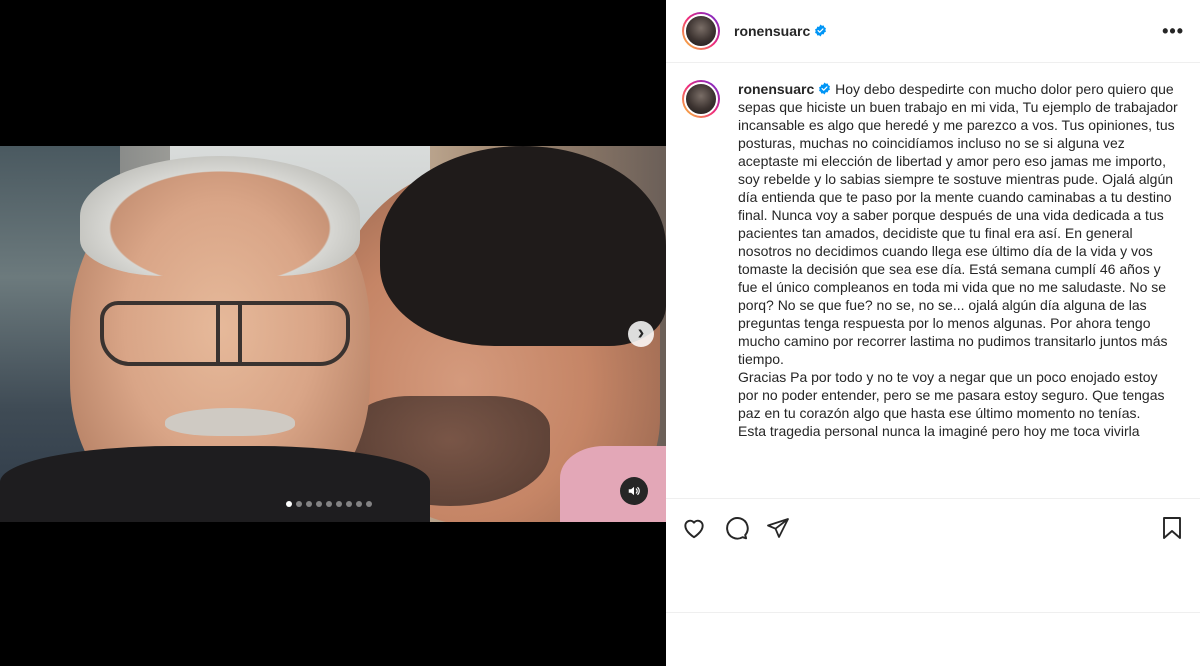 The image size is (1200, 666). Describe the element at coordinates (230, 422) in the screenshot. I see `photo-mustache` at that location.